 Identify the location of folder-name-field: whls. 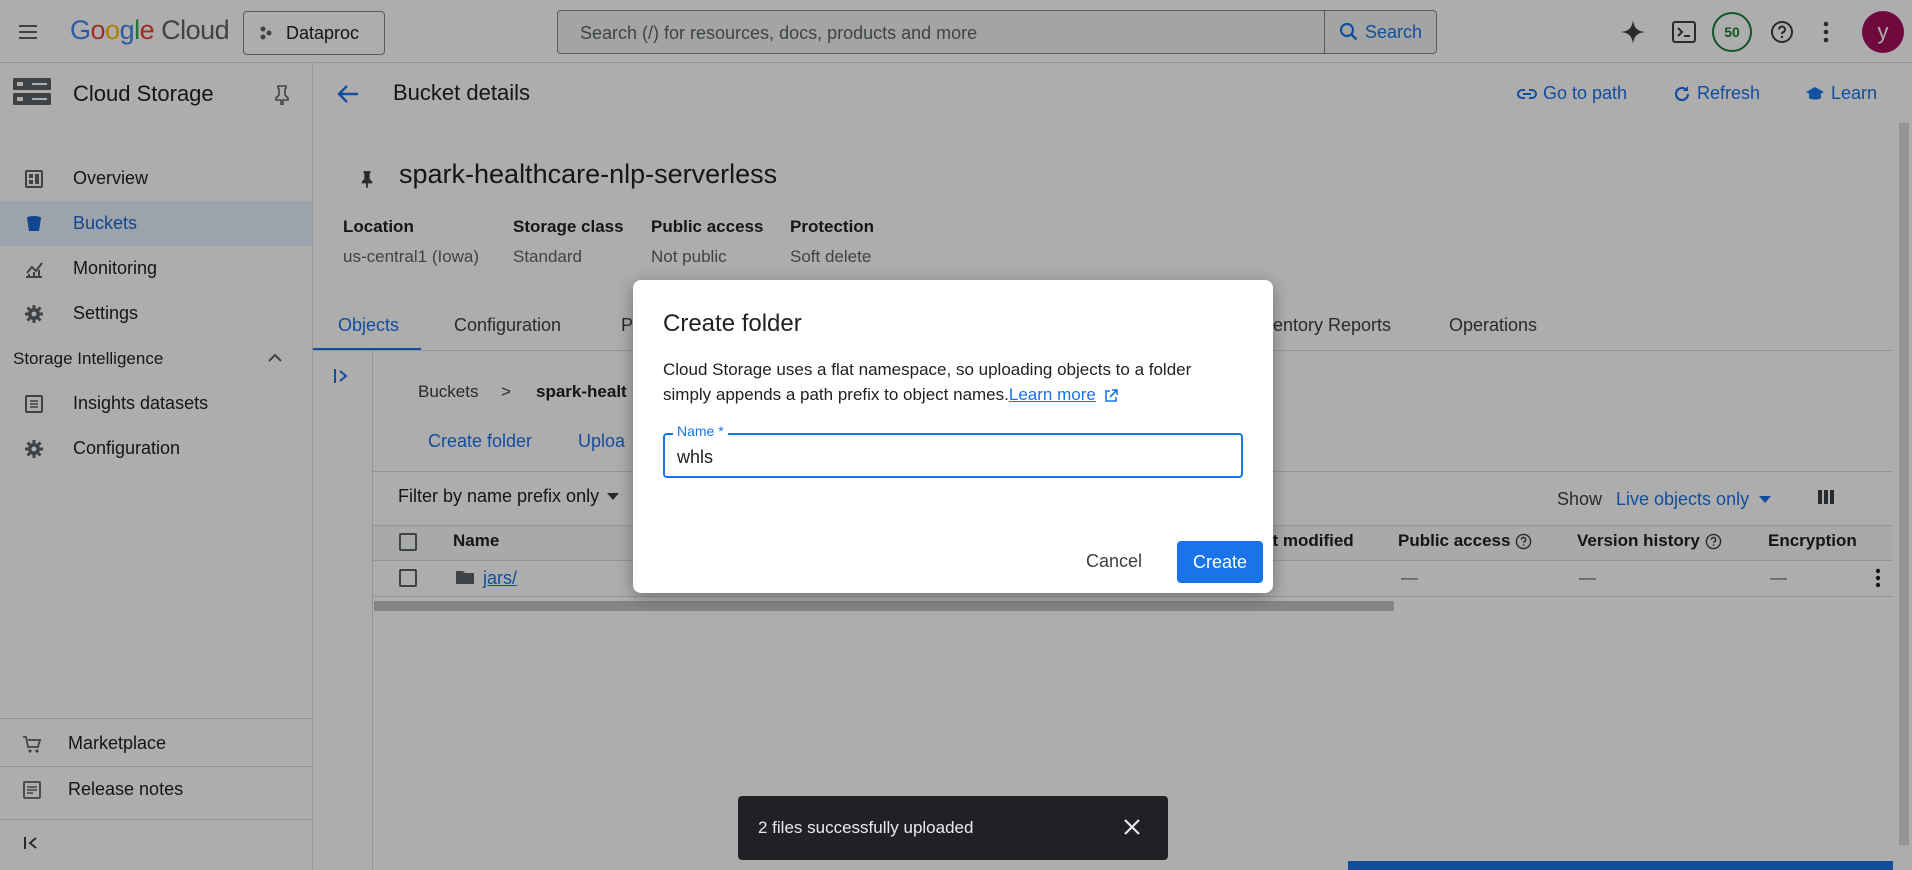
(953, 455).